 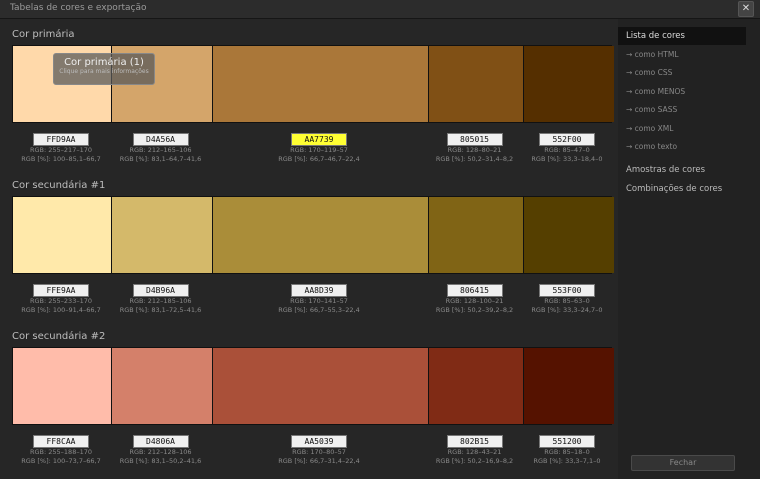 I want to click on rgb-percent-value: RGB [%]: 83,1–72,5–41,6, so click(x=160, y=310).